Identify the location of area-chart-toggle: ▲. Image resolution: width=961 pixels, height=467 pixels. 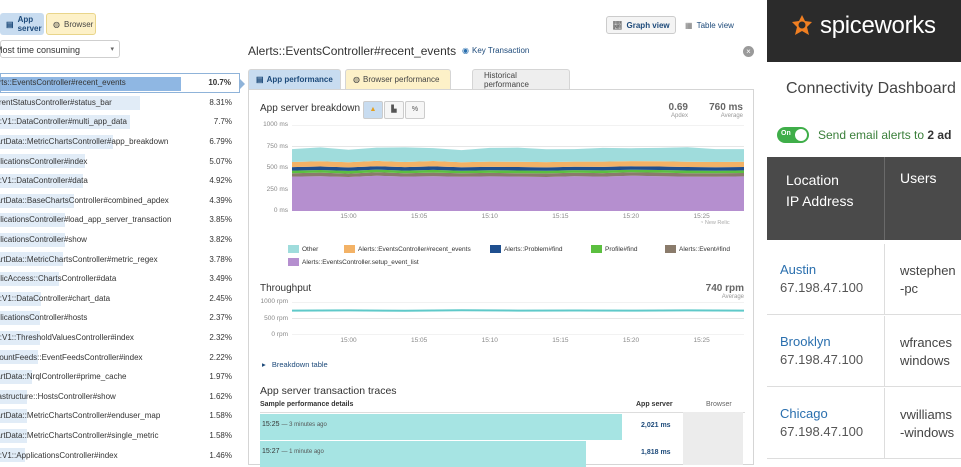
(373, 110).